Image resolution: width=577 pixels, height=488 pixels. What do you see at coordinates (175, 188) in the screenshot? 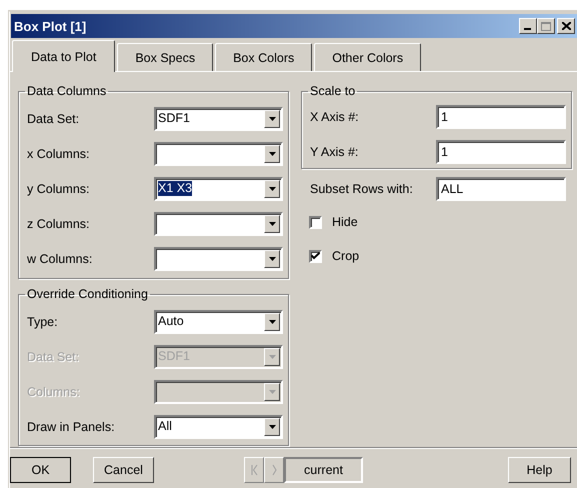
I see `dropdown-value: X1 X3` at bounding box center [175, 188].